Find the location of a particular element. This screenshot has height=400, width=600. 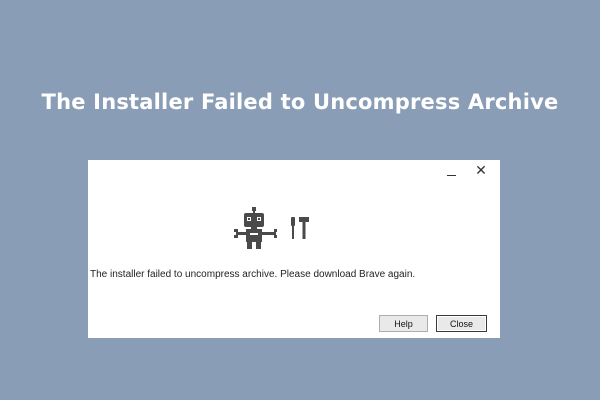

close-button: Close is located at coordinates (461, 323).